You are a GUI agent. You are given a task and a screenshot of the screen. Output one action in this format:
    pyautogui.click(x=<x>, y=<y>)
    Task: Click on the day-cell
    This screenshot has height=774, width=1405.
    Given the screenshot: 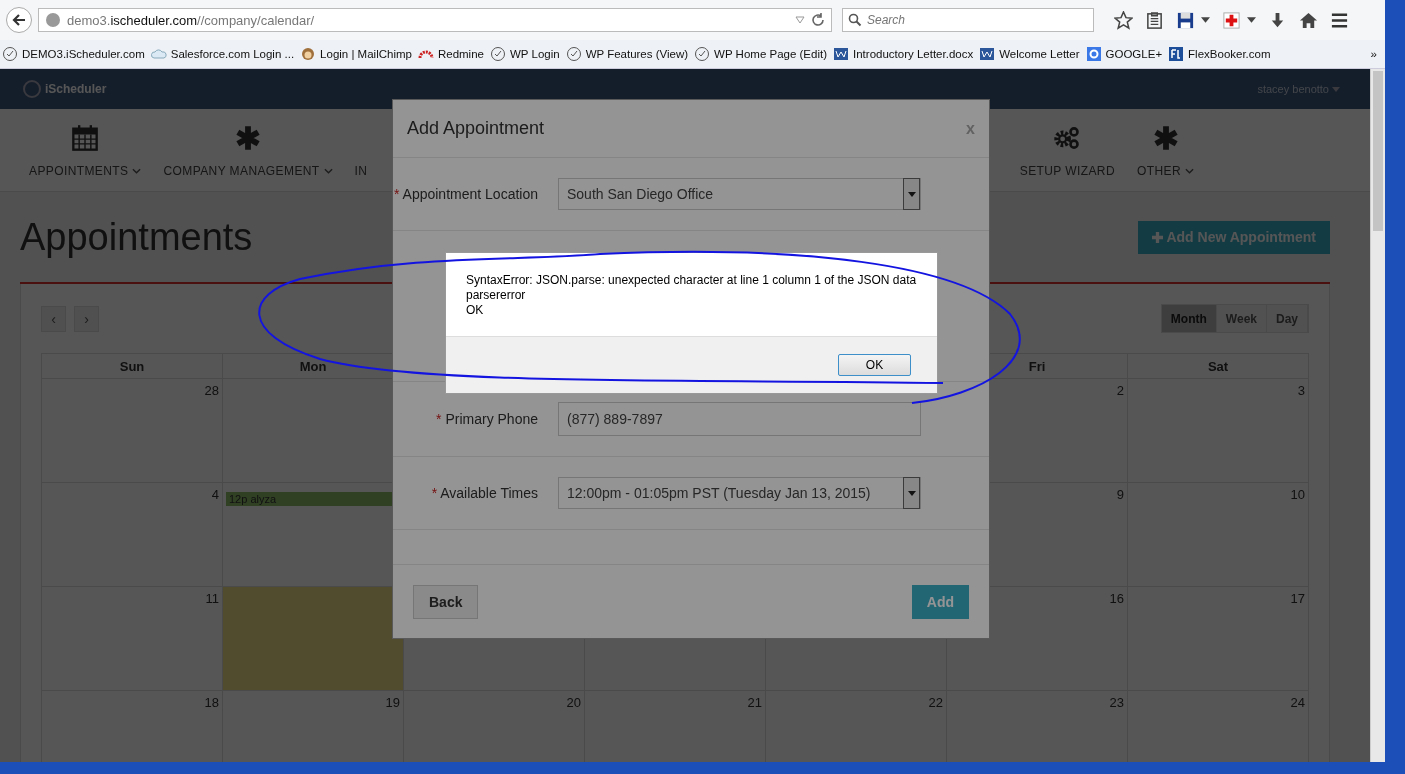 What is the action you would take?
    pyautogui.click(x=313, y=639)
    